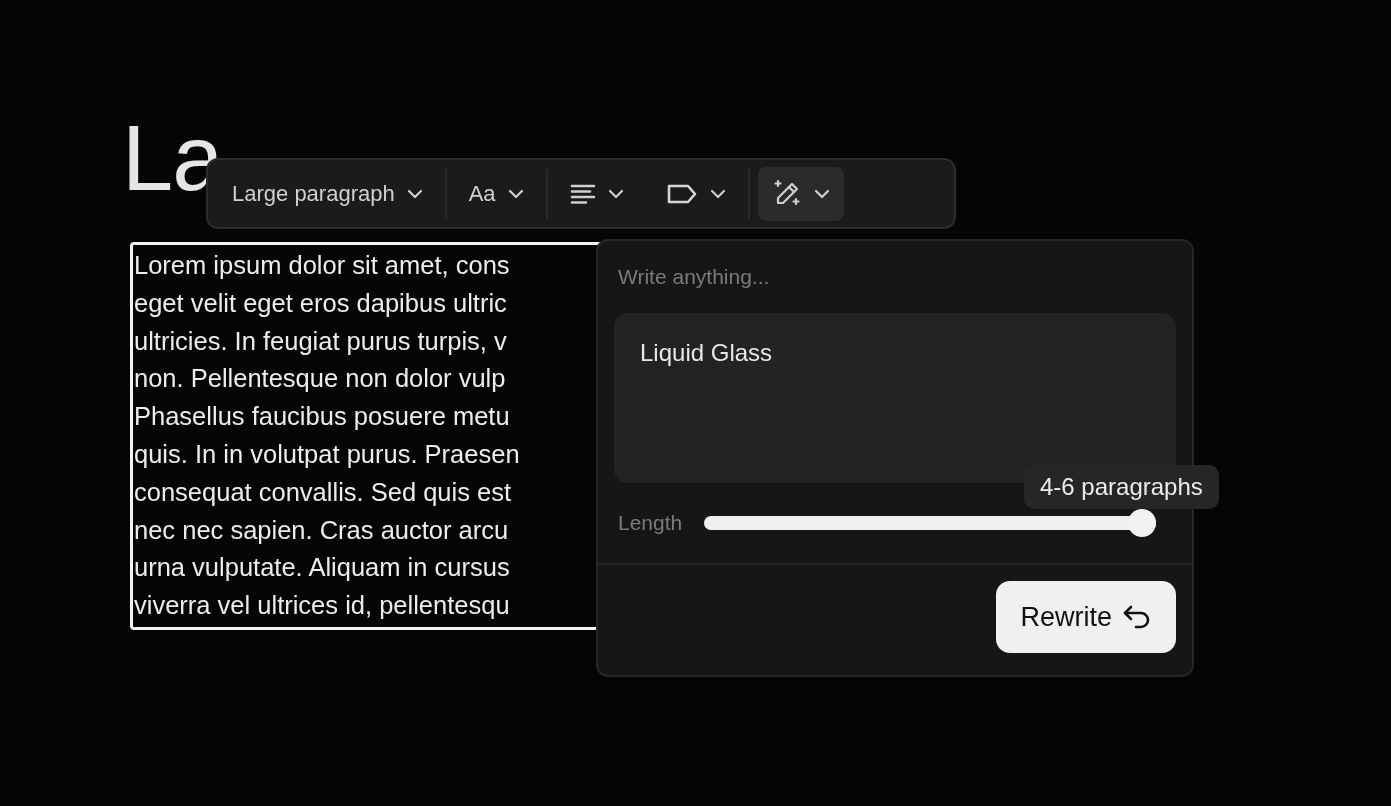  What do you see at coordinates (327, 454) in the screenshot?
I see `paragraph-line: quis. In in volutpat purus. Praesen` at bounding box center [327, 454].